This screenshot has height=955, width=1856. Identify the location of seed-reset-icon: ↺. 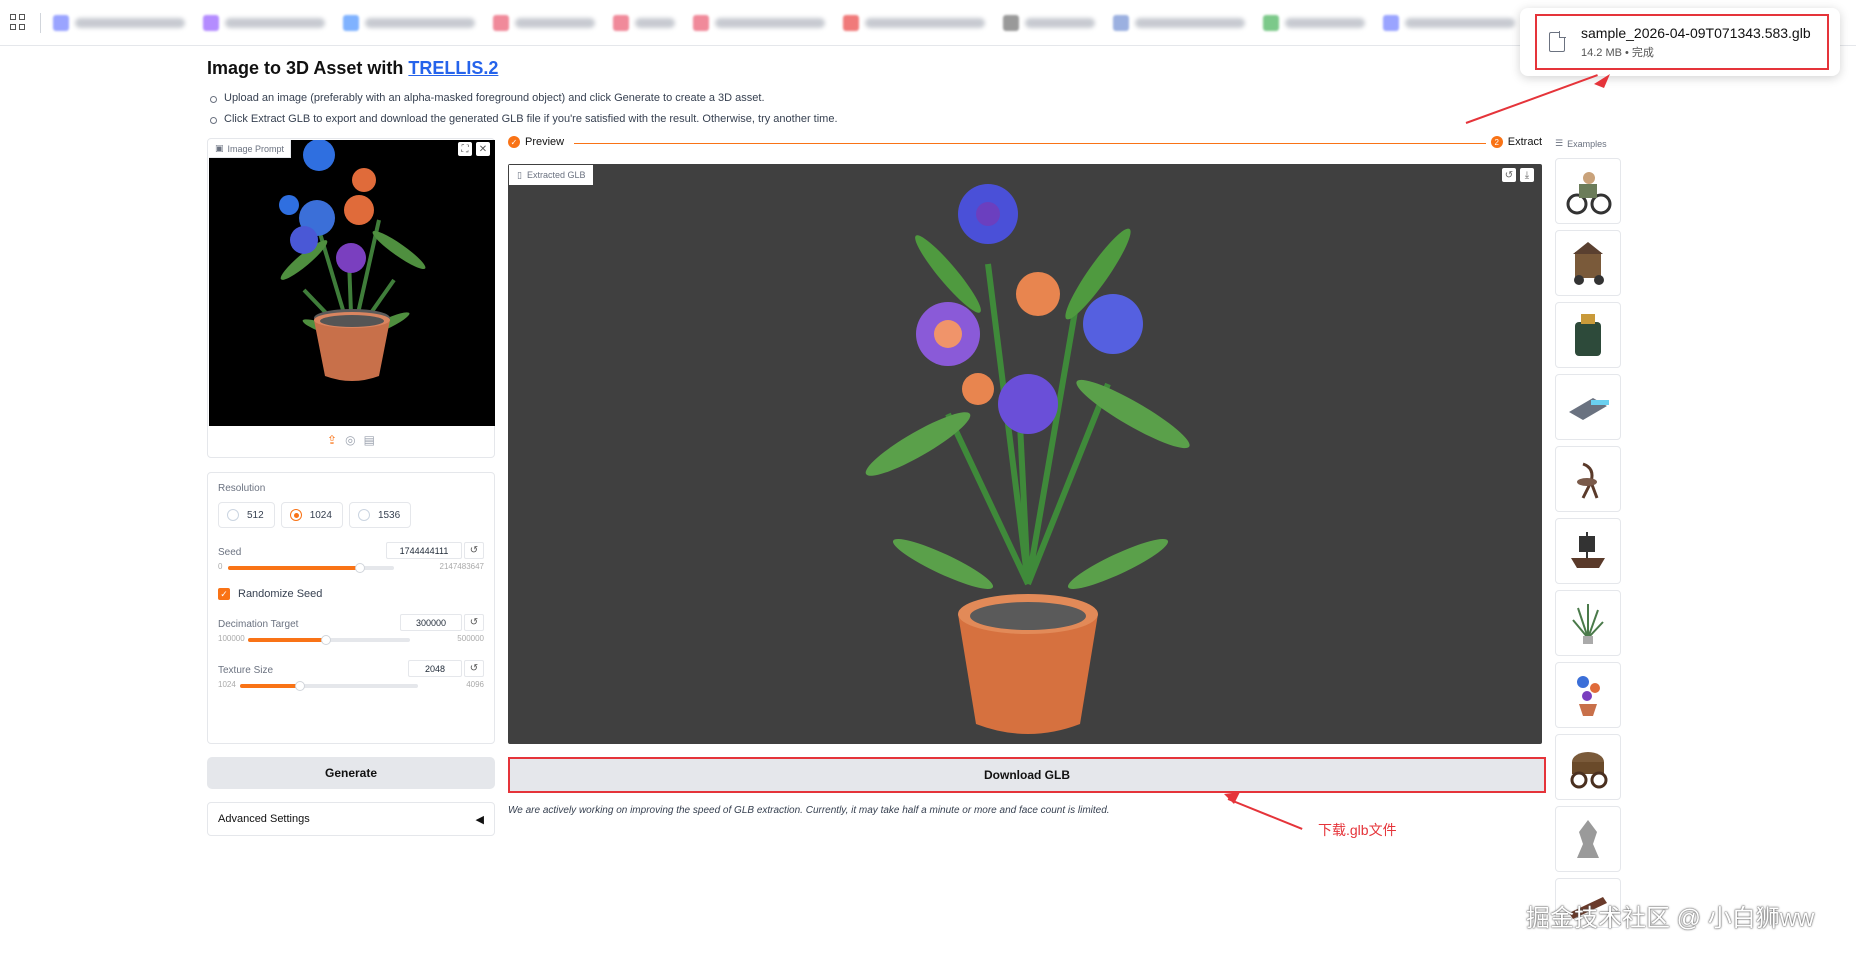
(474, 550).